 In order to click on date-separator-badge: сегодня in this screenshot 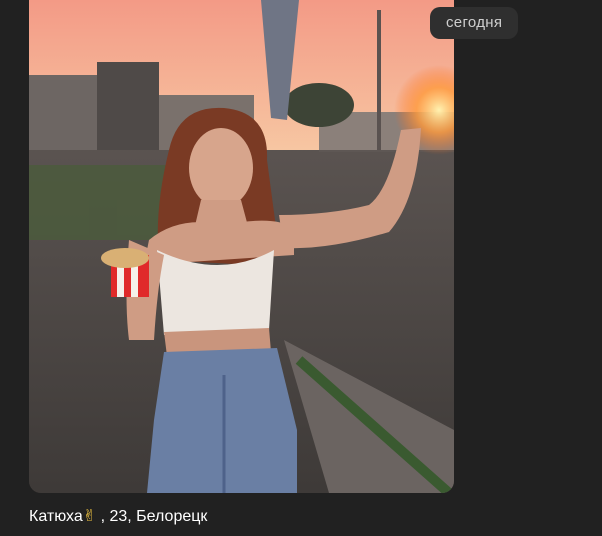, I will do `click(474, 23)`.